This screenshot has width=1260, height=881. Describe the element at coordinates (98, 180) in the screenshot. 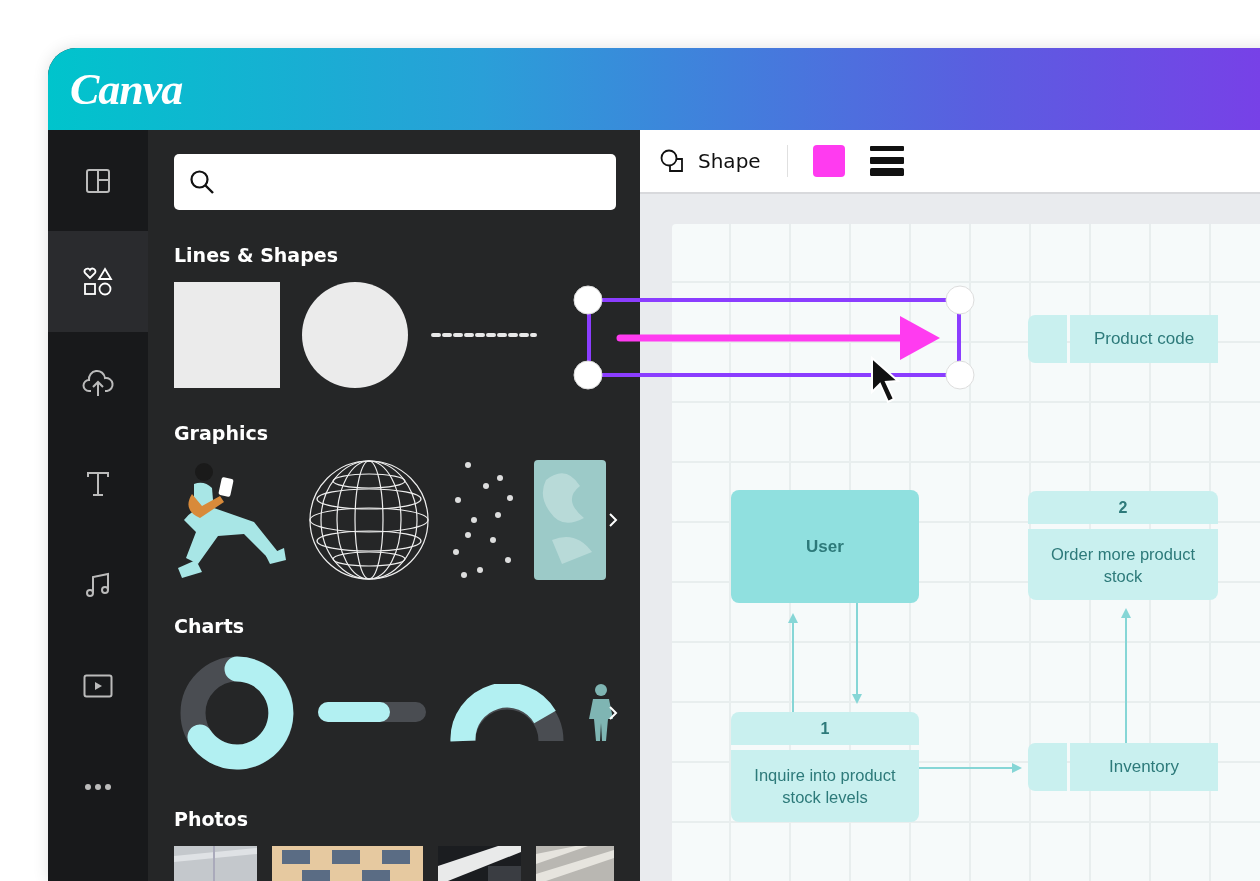

I see `layout-icon` at that location.